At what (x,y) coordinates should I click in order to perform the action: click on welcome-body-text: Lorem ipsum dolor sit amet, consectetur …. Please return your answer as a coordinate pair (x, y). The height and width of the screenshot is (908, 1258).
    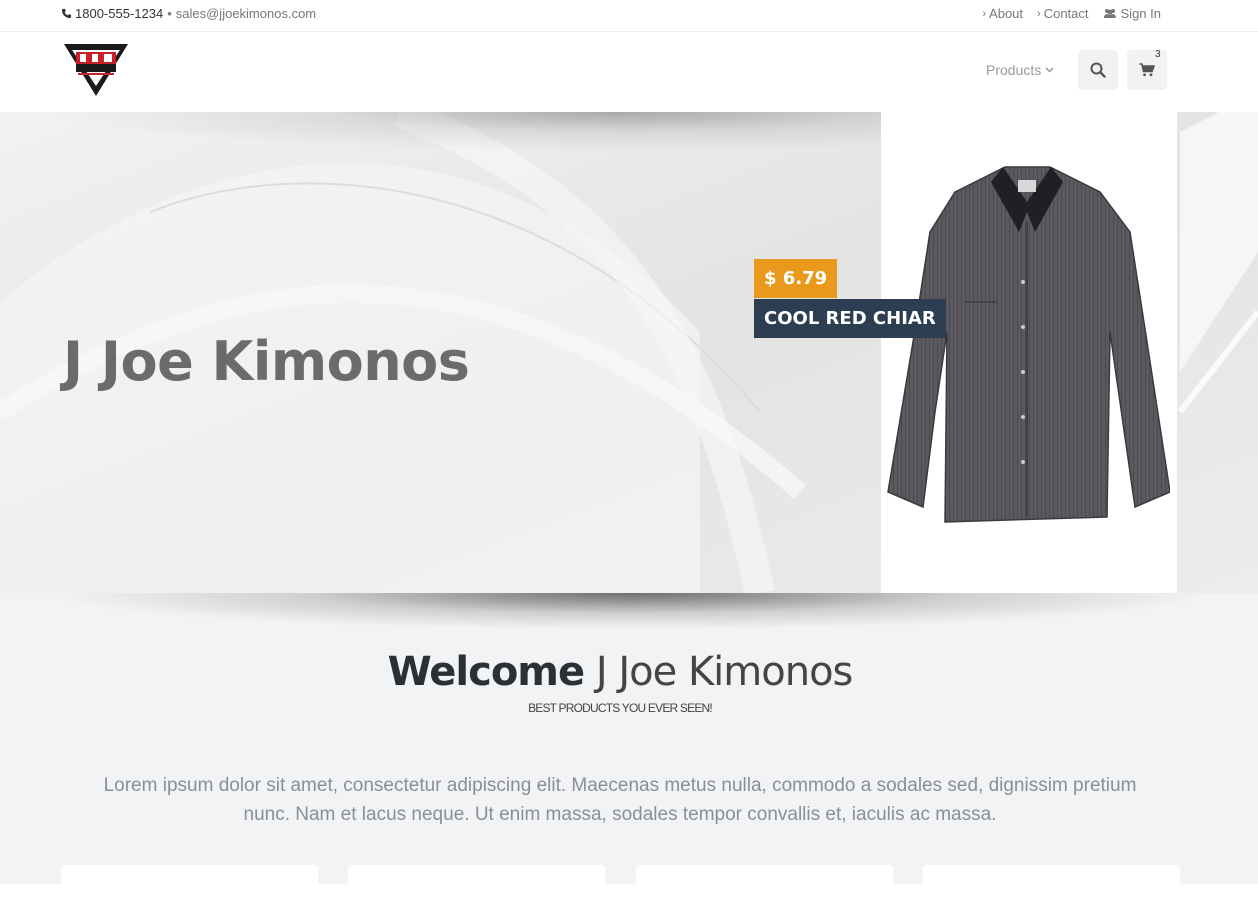
    Looking at the image, I should click on (620, 800).